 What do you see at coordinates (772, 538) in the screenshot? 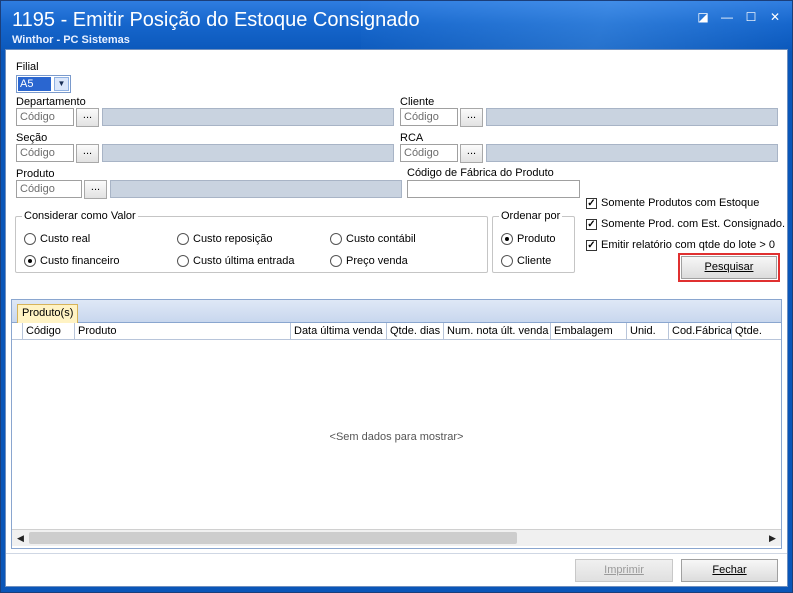
I see `scroll-right-icon: ▶` at bounding box center [772, 538].